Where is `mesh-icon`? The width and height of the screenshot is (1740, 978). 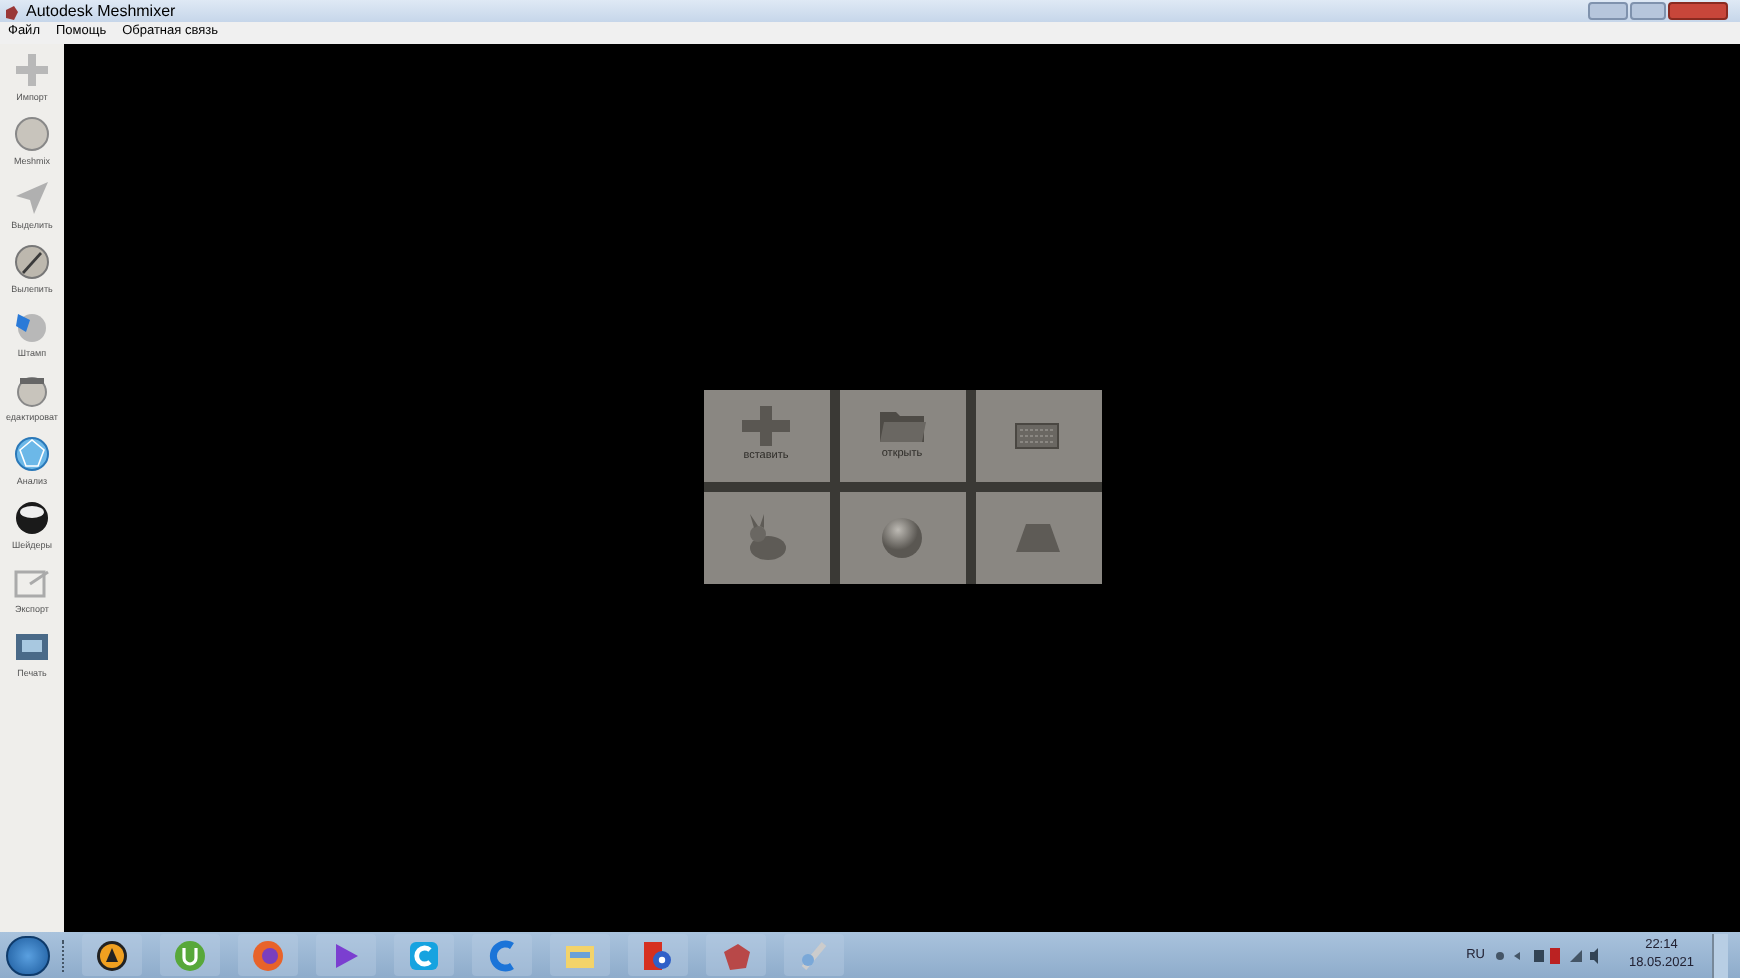
mesh-icon is located at coordinates (32, 454).